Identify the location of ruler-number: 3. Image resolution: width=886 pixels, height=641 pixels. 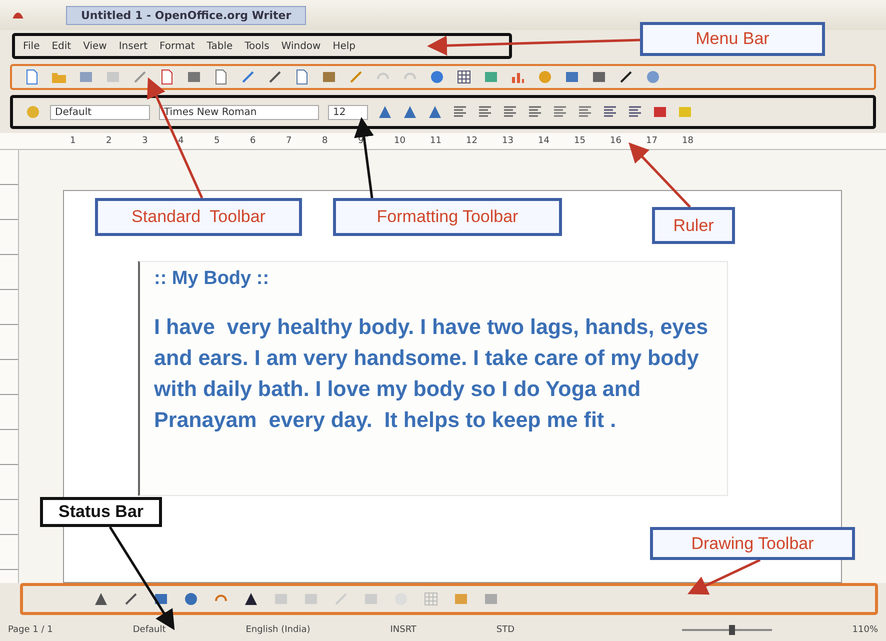
(145, 141).